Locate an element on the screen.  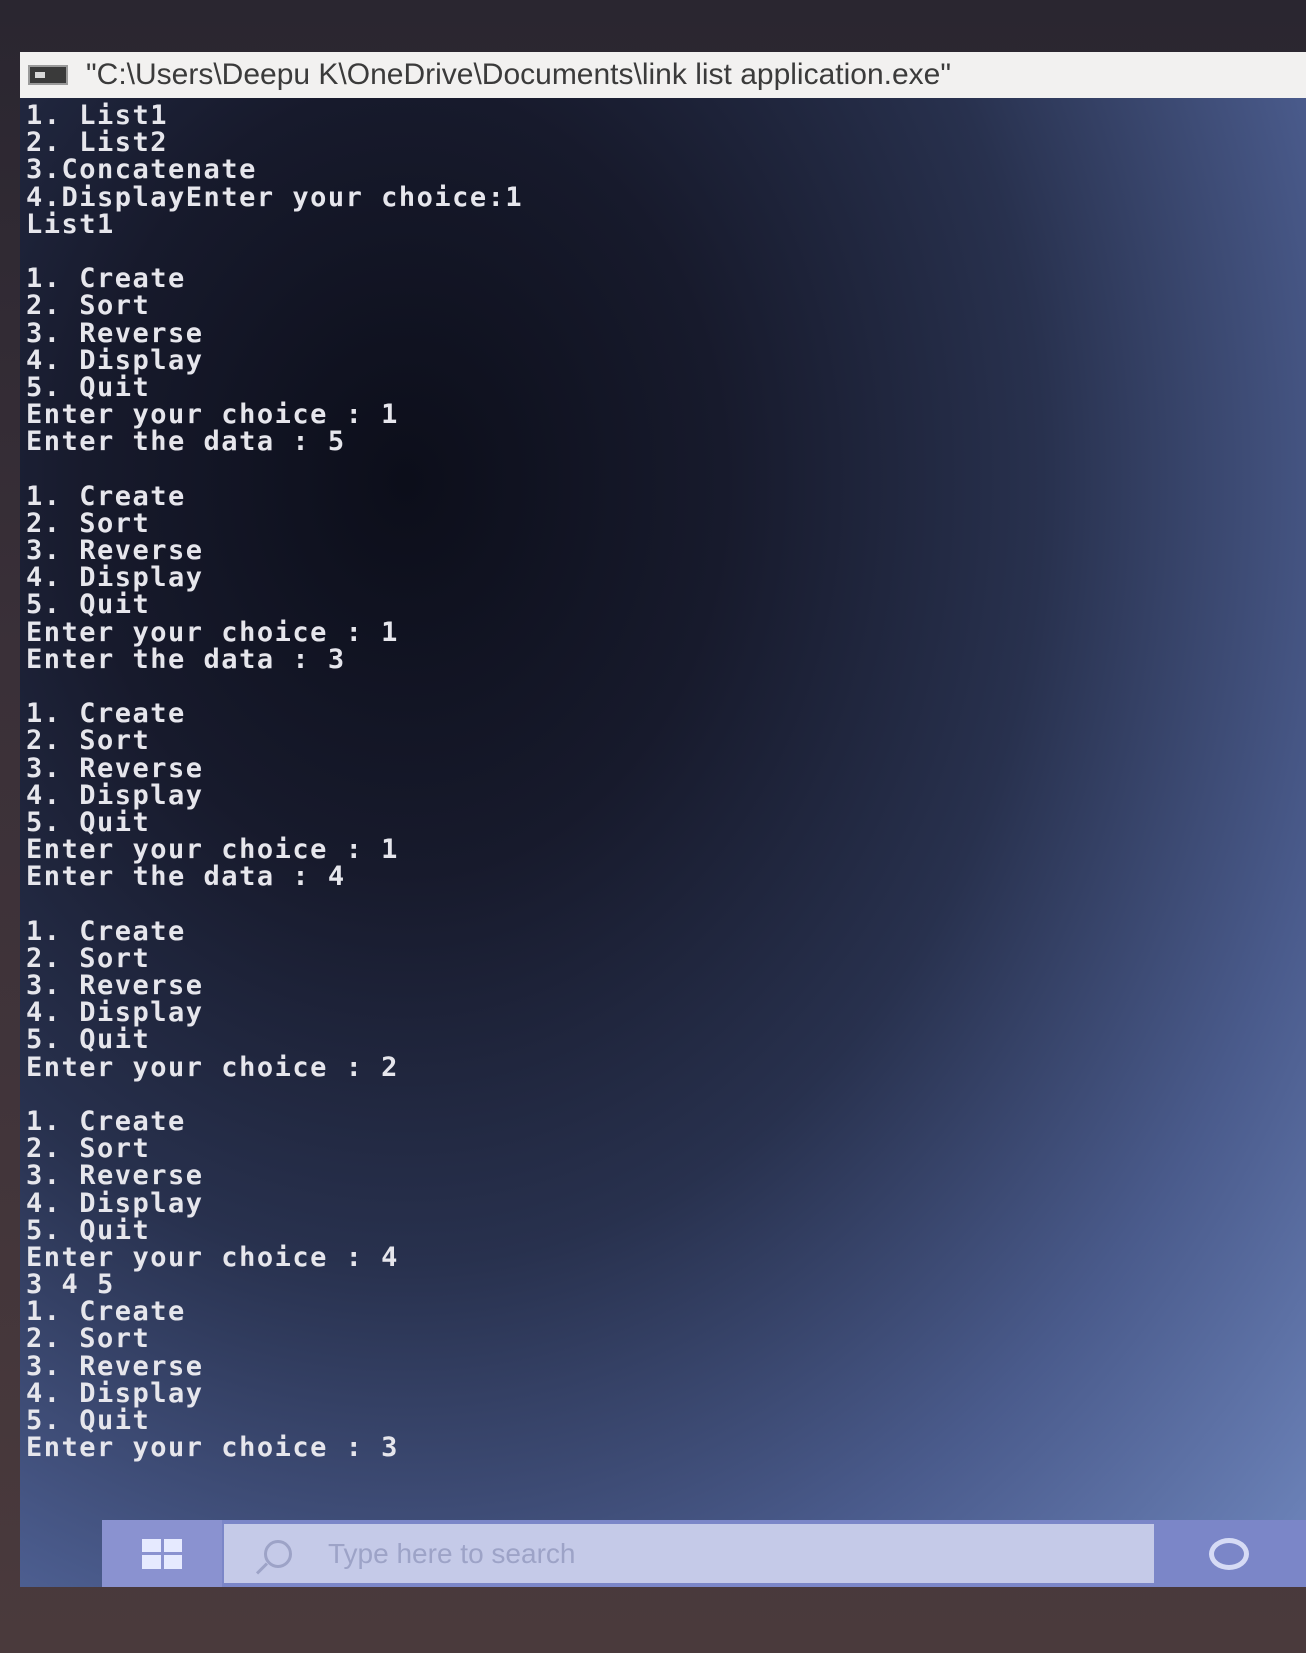
console-line: Enter the data : 3 is located at coordinates (186, 659).